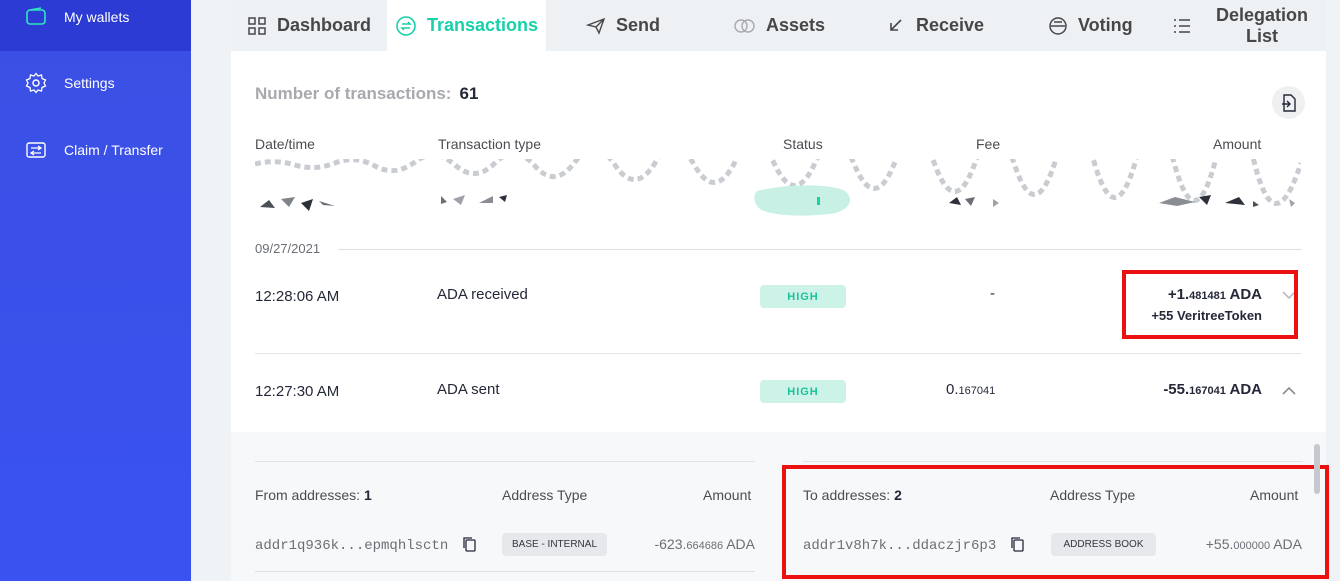 This screenshot has width=1340, height=581. What do you see at coordinates (952, 389) in the screenshot?
I see `fee-main: 0.` at bounding box center [952, 389].